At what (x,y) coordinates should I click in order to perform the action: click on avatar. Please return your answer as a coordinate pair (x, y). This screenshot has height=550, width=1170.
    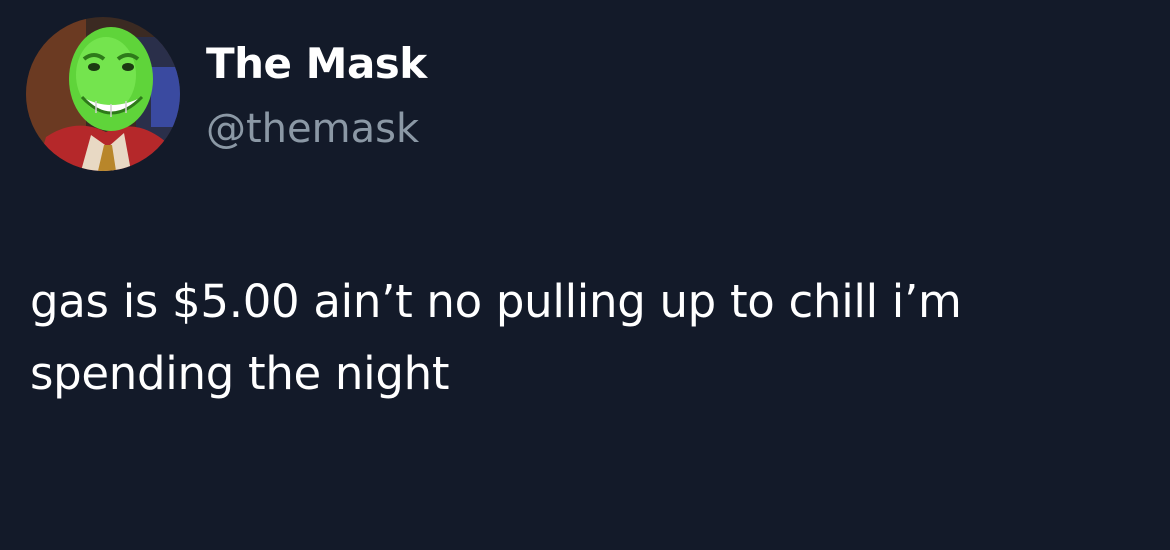
    Looking at the image, I should click on (103, 94).